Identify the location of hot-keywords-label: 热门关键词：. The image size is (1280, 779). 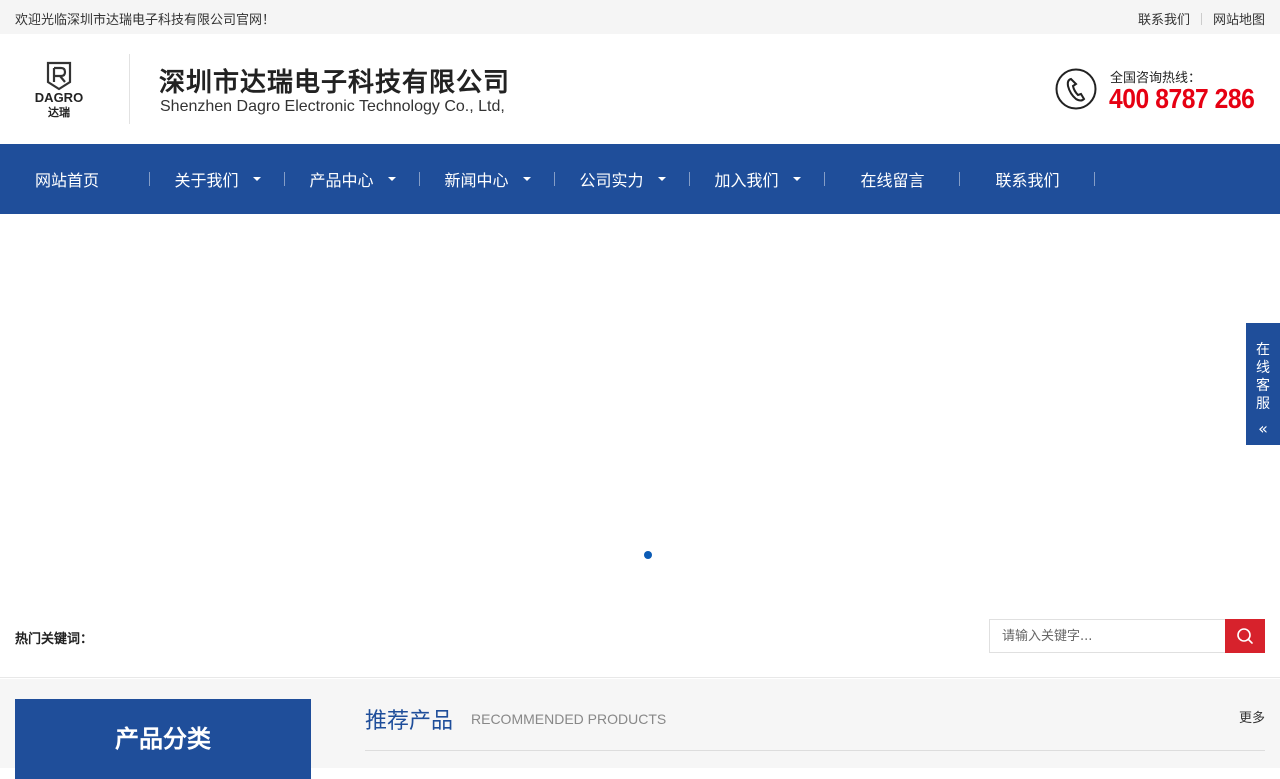
(54, 639).